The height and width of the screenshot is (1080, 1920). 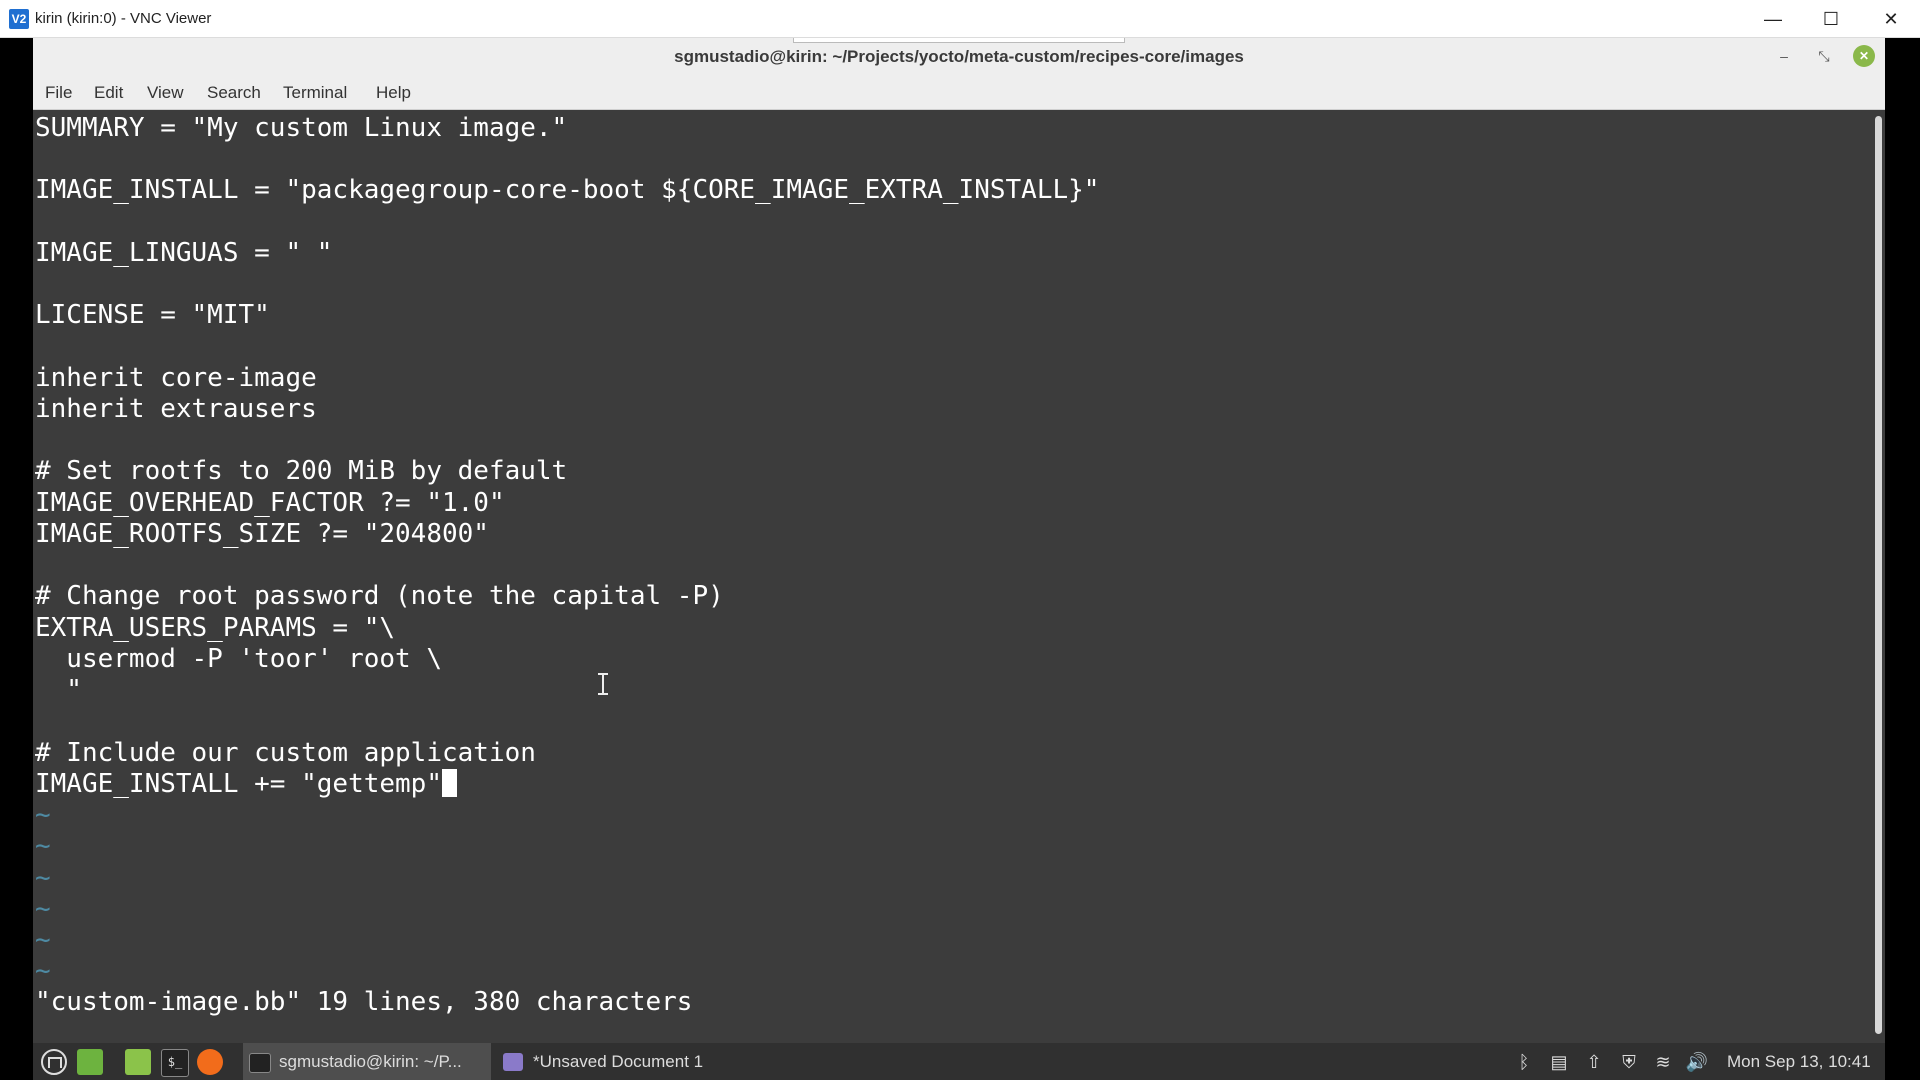 What do you see at coordinates (176, 409) in the screenshot?
I see `editor-line: inherit extrausers` at bounding box center [176, 409].